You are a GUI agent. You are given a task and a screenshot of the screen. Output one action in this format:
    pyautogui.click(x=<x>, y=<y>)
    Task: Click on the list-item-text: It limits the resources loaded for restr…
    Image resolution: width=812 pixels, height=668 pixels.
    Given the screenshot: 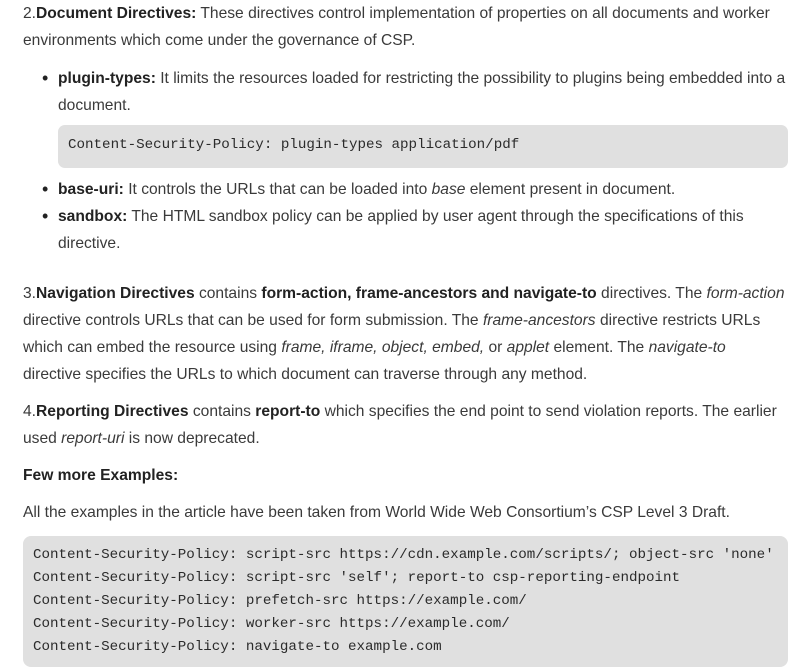 What is the action you would take?
    pyautogui.click(x=422, y=92)
    